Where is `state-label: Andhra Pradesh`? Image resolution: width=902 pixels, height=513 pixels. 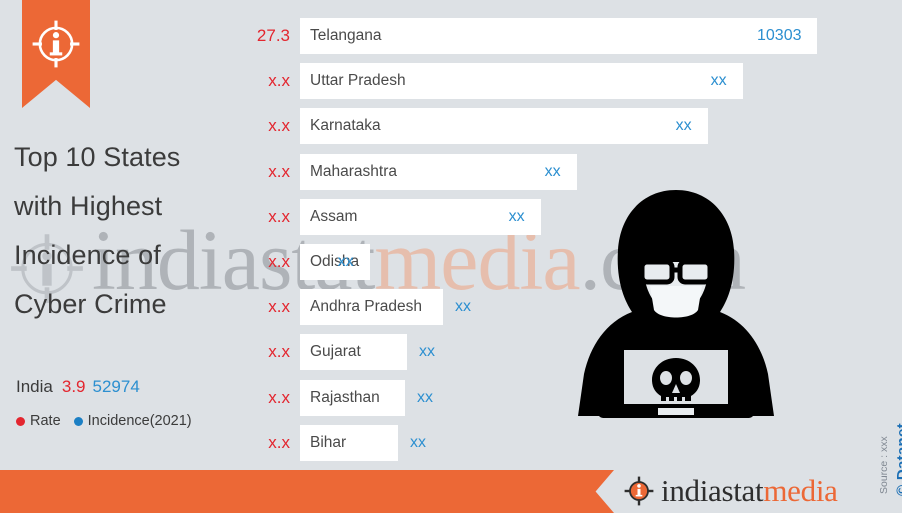
state-label: Andhra Pradesh is located at coordinates (366, 307).